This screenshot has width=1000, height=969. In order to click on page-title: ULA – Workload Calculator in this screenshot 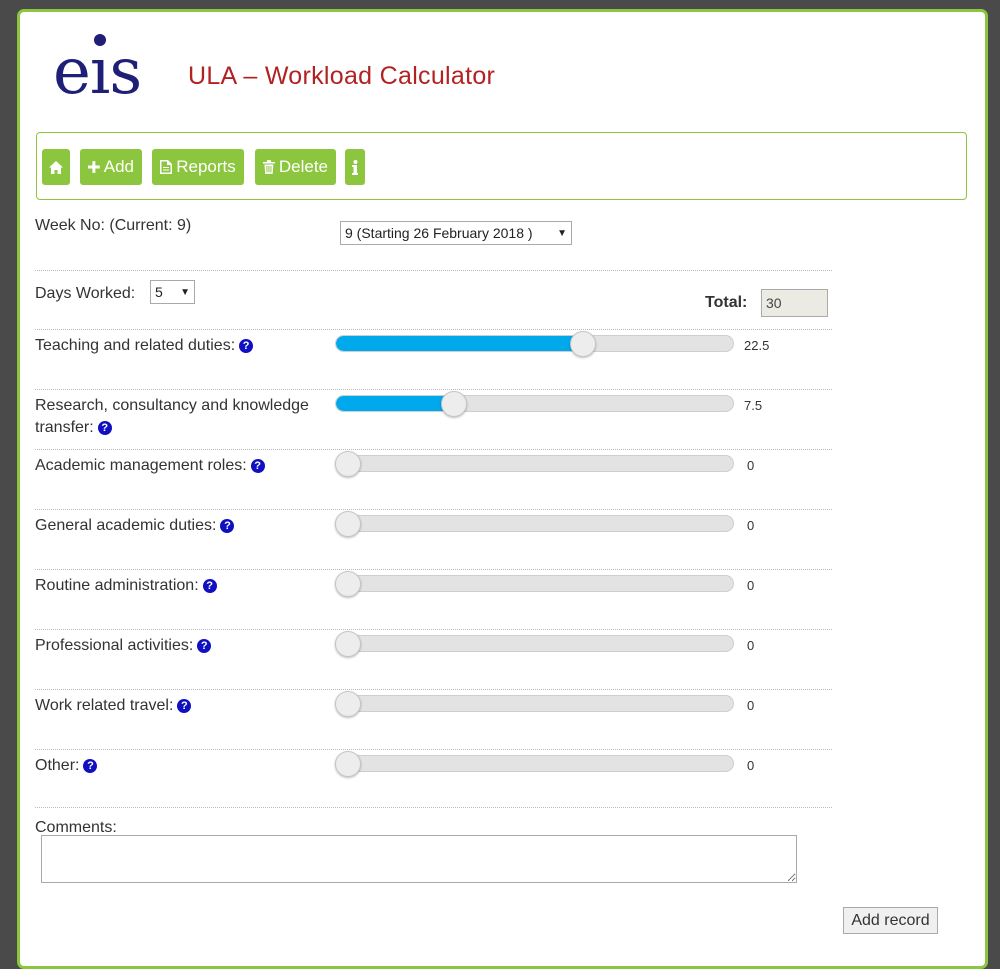, I will do `click(342, 76)`.